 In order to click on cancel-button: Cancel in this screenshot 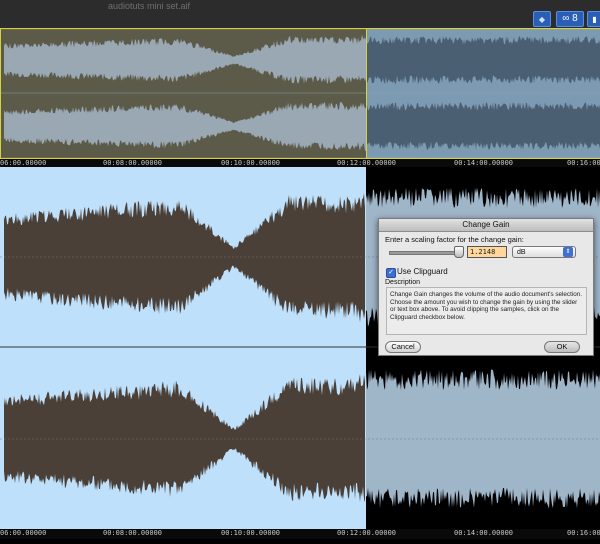, I will do `click(403, 347)`.